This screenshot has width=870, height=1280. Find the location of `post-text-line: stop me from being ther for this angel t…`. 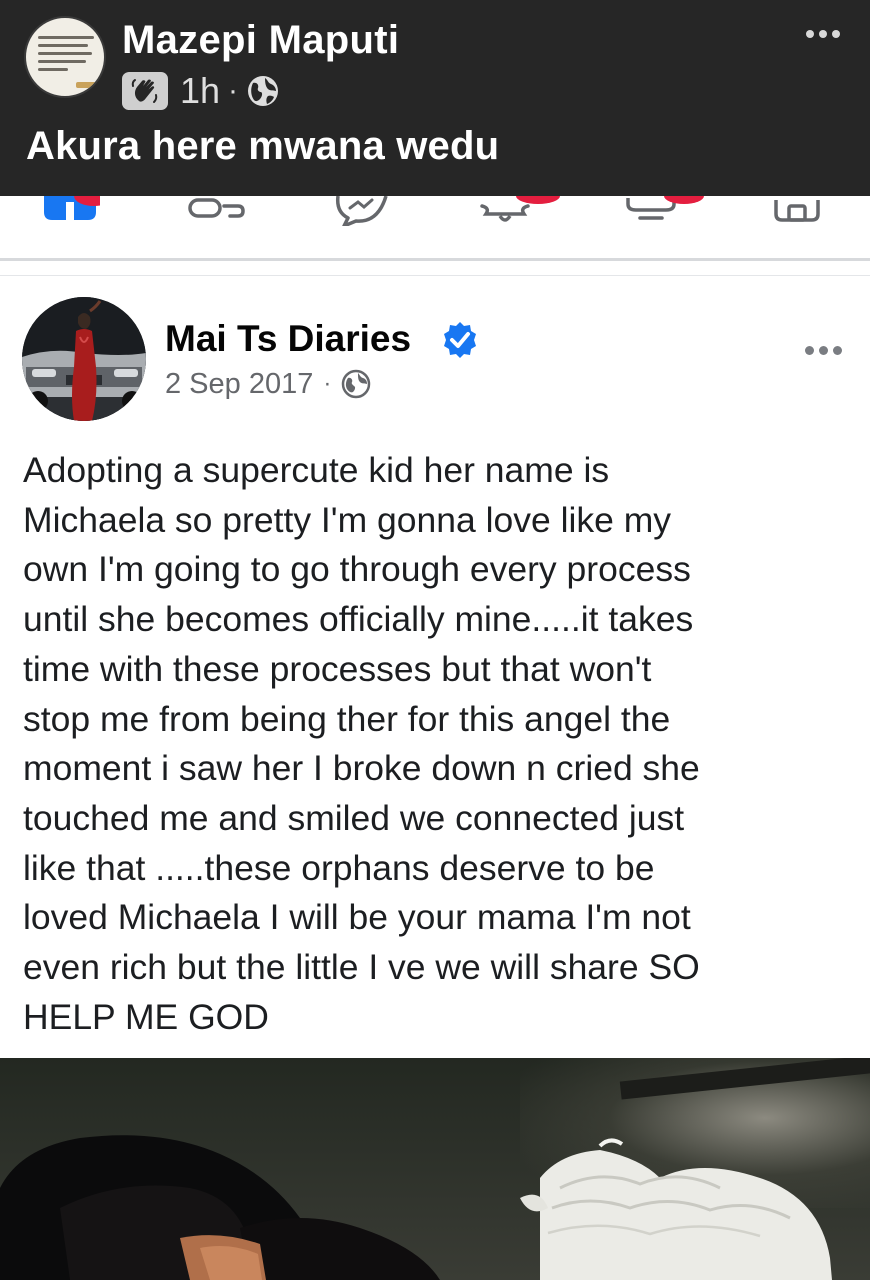

post-text-line: stop me from being ther for this angel t… is located at coordinates (347, 718).